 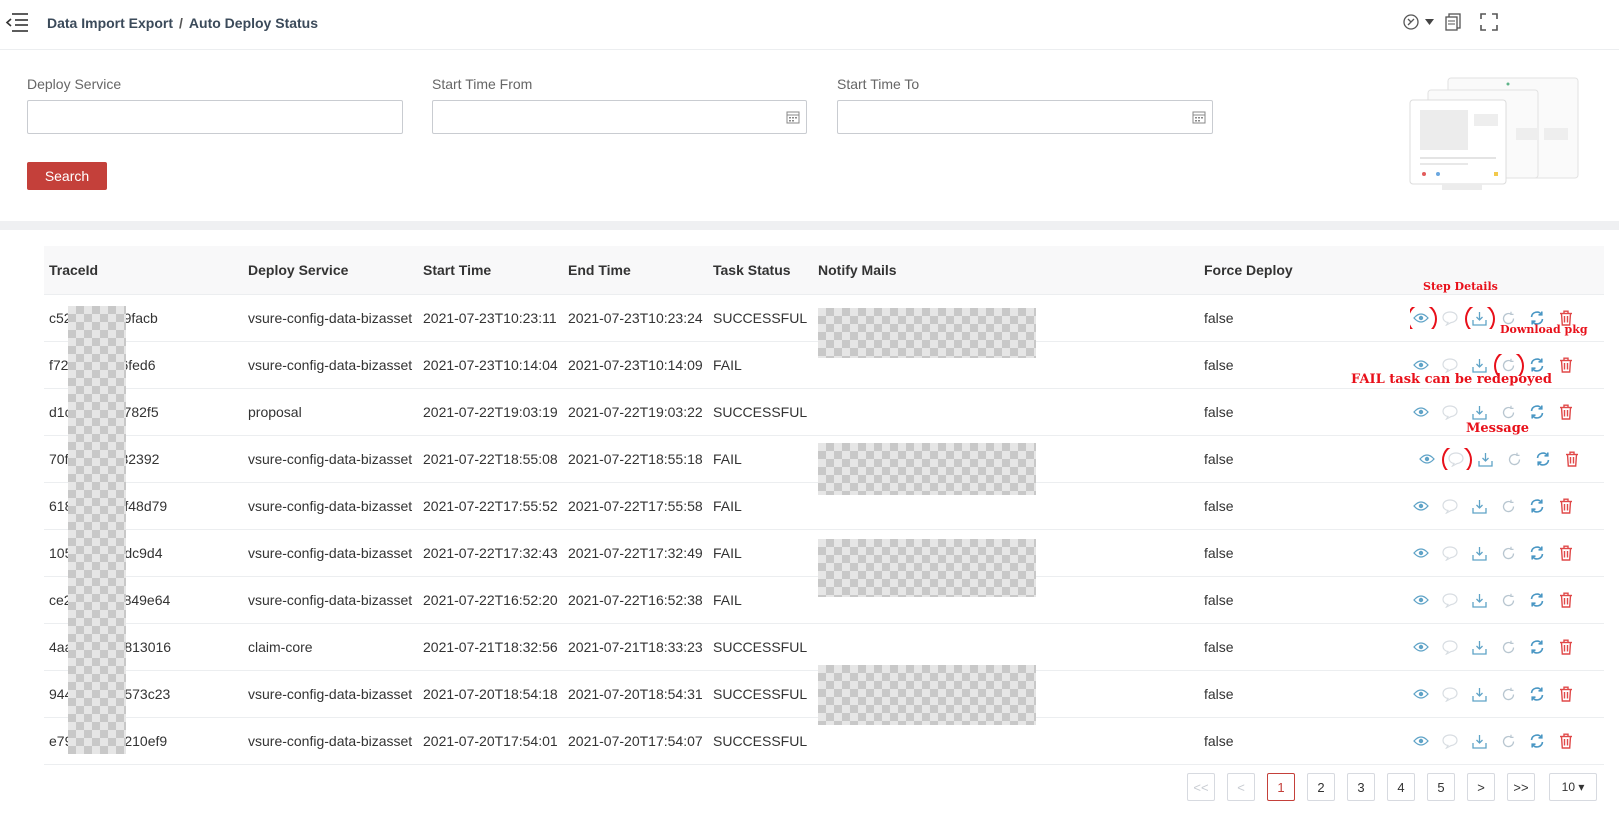 What do you see at coordinates (141, 412) in the screenshot?
I see `traceid-suffix: 782f5` at bounding box center [141, 412].